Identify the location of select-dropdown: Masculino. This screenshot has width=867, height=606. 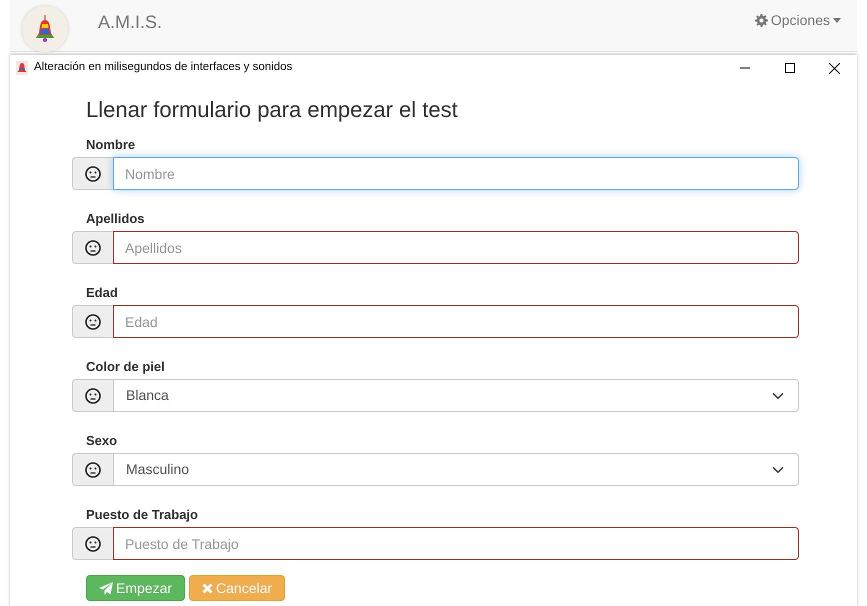
(456, 469).